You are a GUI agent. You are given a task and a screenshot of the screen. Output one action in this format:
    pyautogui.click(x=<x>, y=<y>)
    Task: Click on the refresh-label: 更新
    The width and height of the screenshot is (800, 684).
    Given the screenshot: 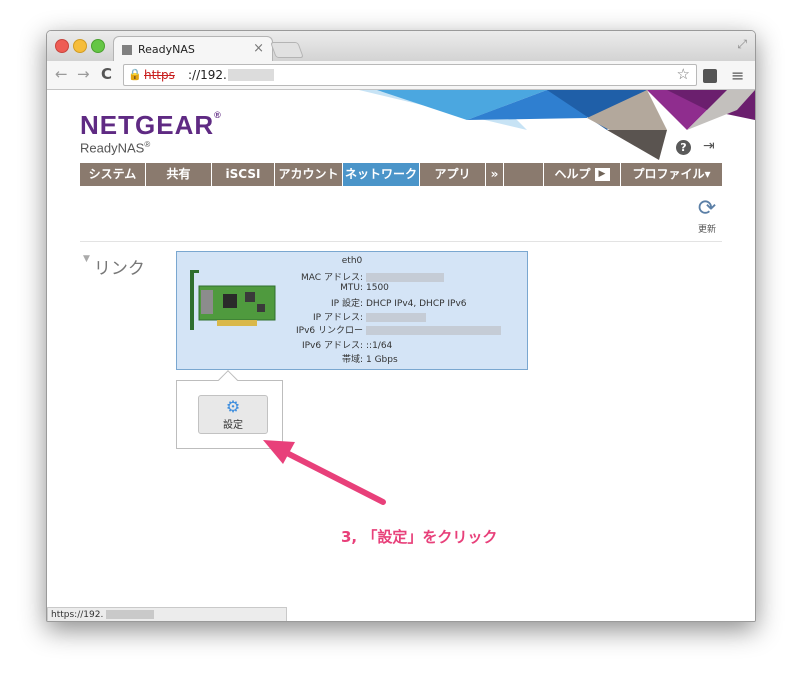 What is the action you would take?
    pyautogui.click(x=706, y=230)
    